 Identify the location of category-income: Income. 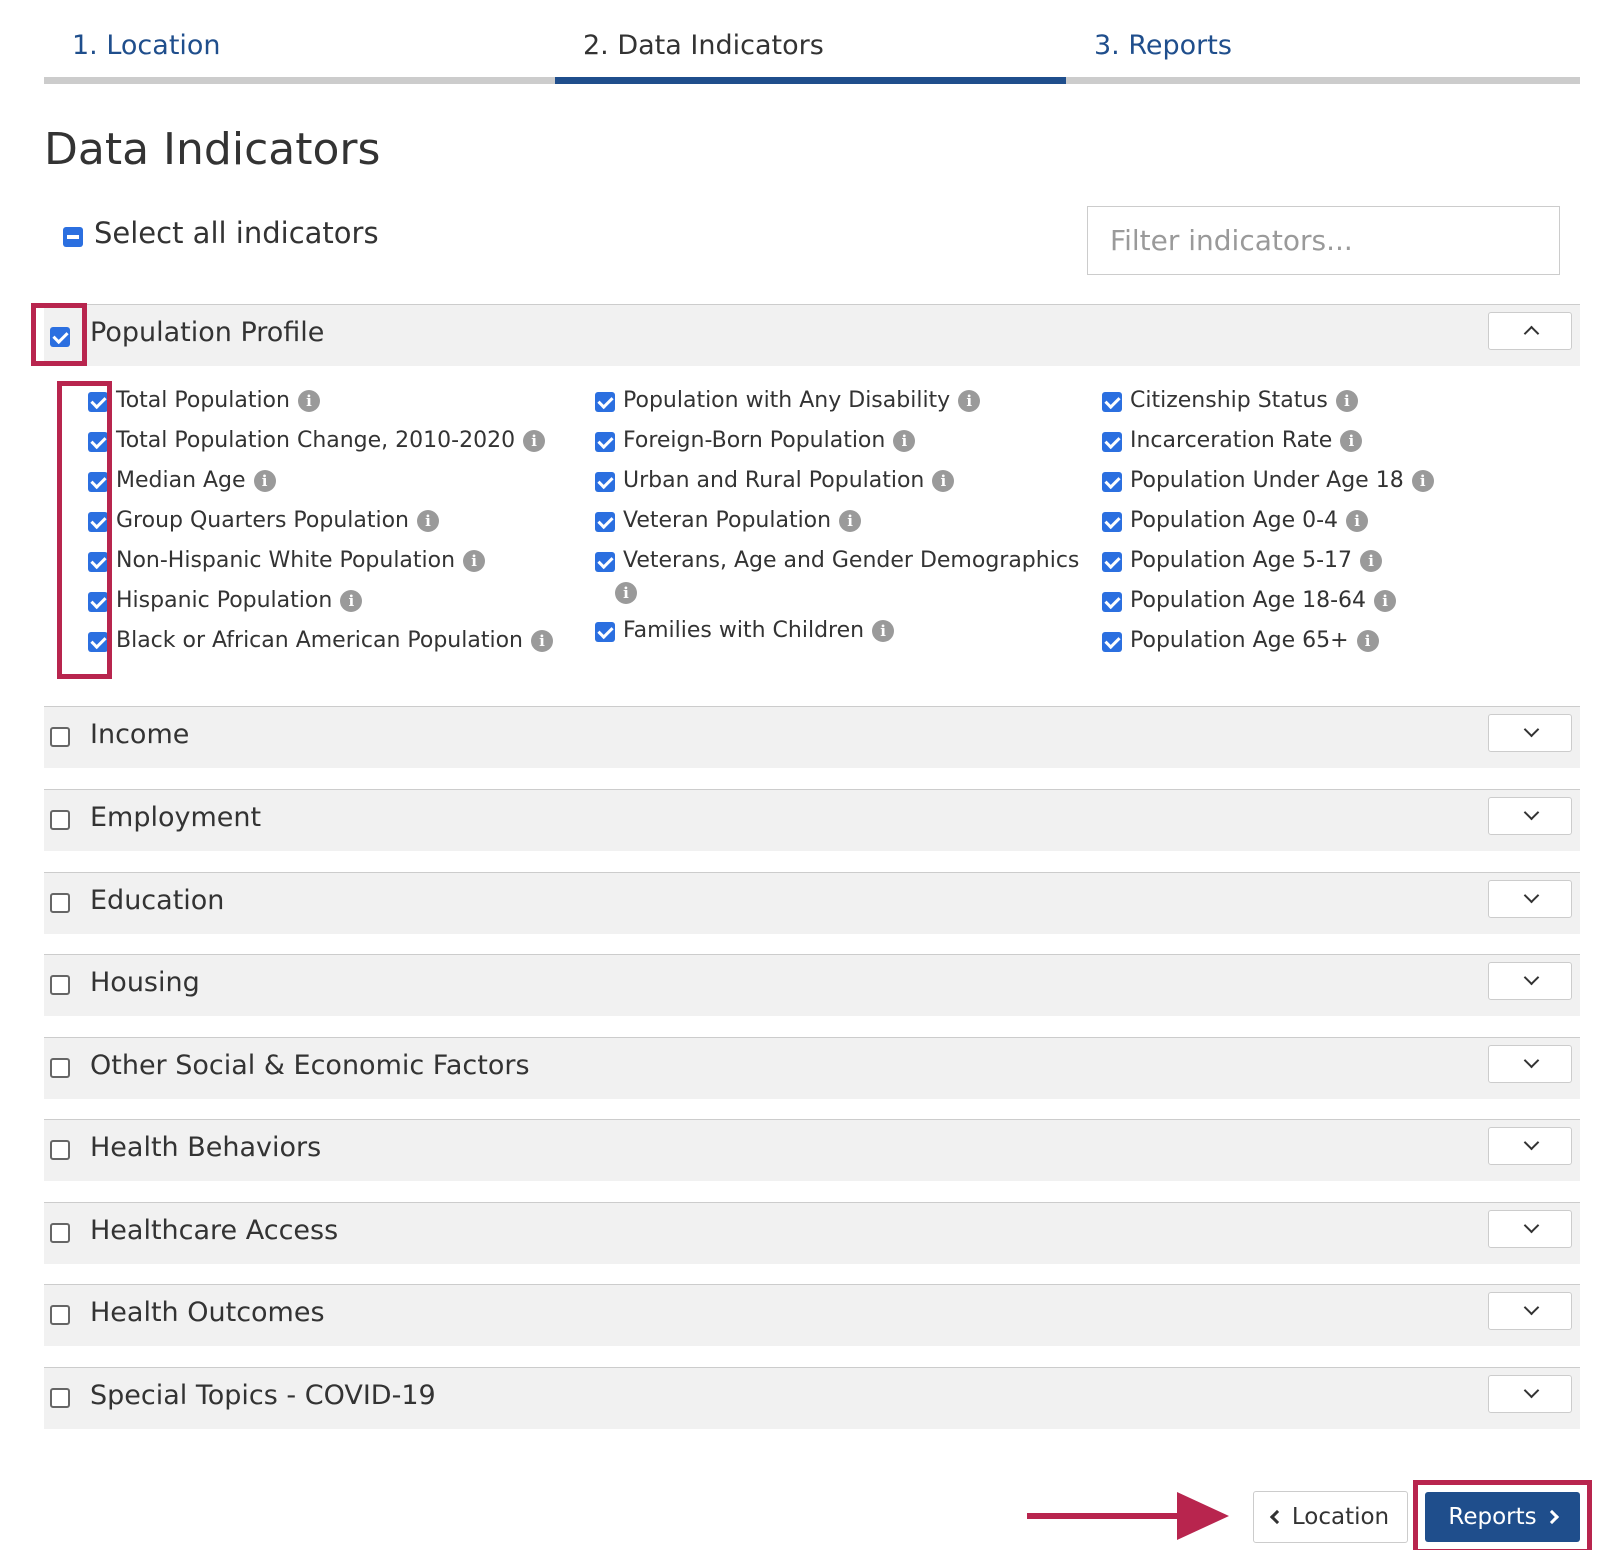
(812, 737).